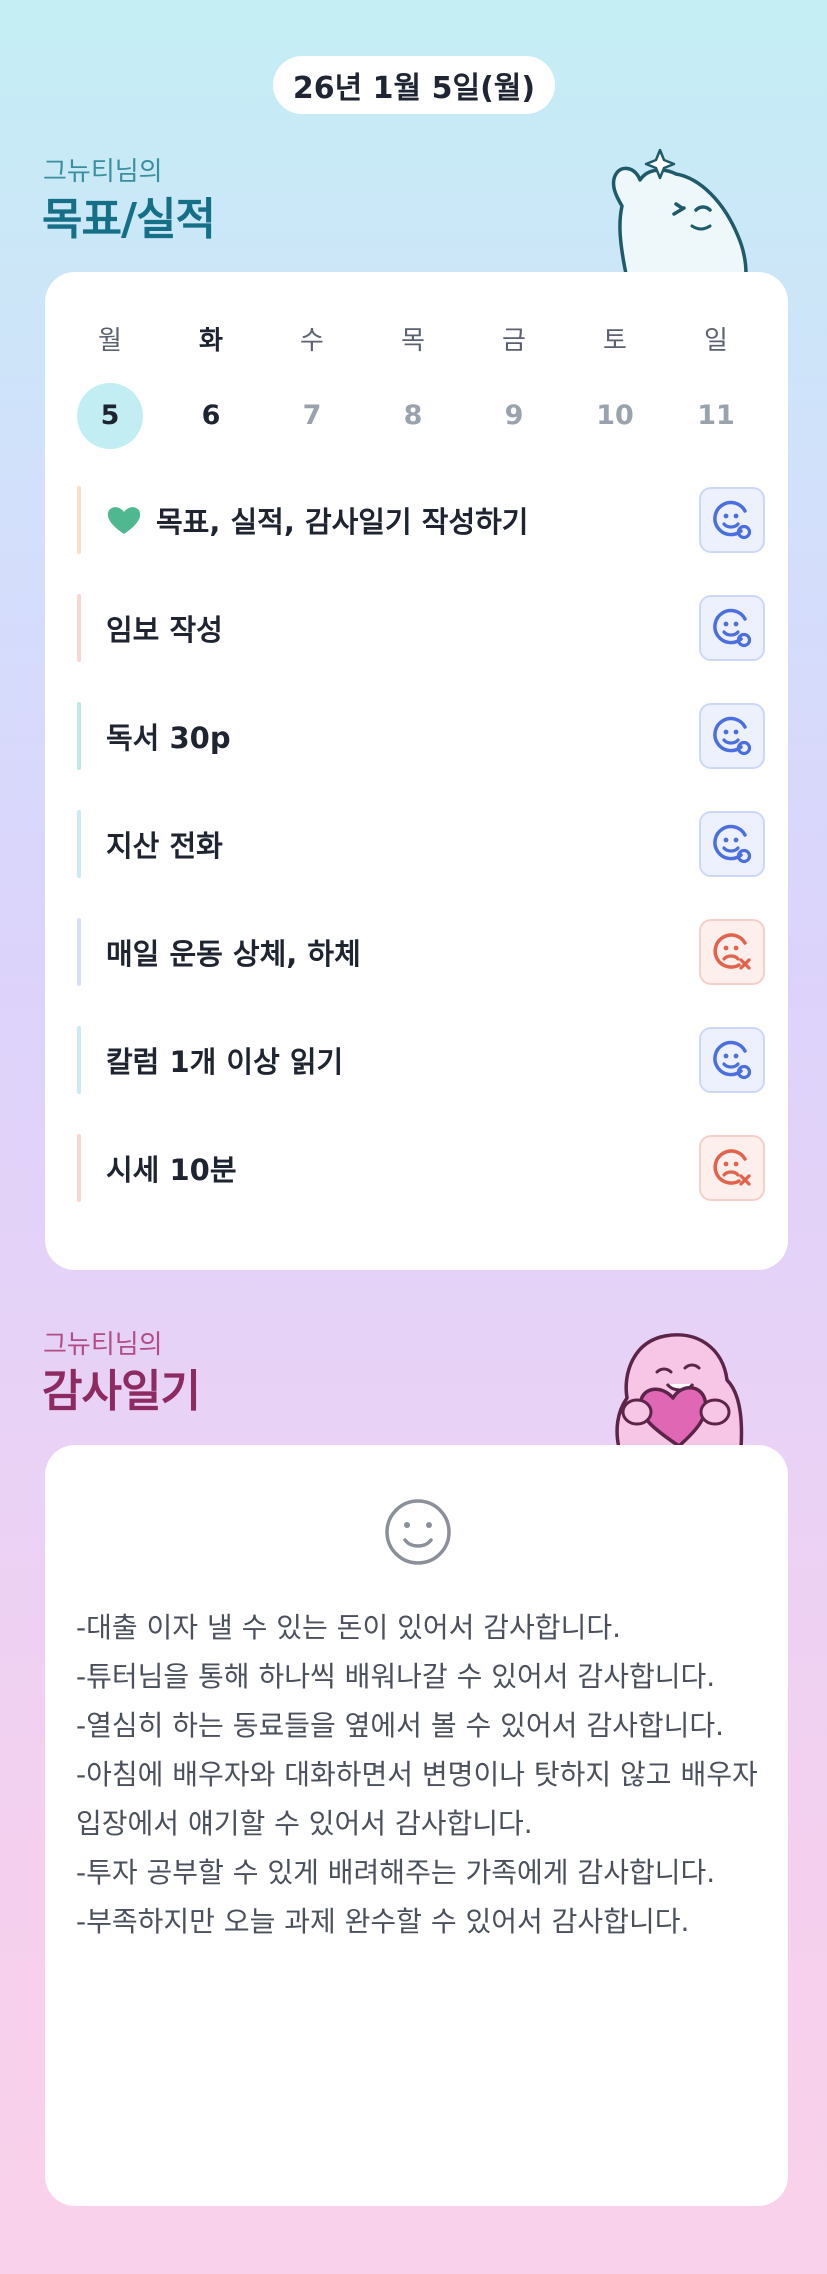 This screenshot has height=2274, width=827. Describe the element at coordinates (514, 416) in the screenshot. I see `date-9: 9` at that location.